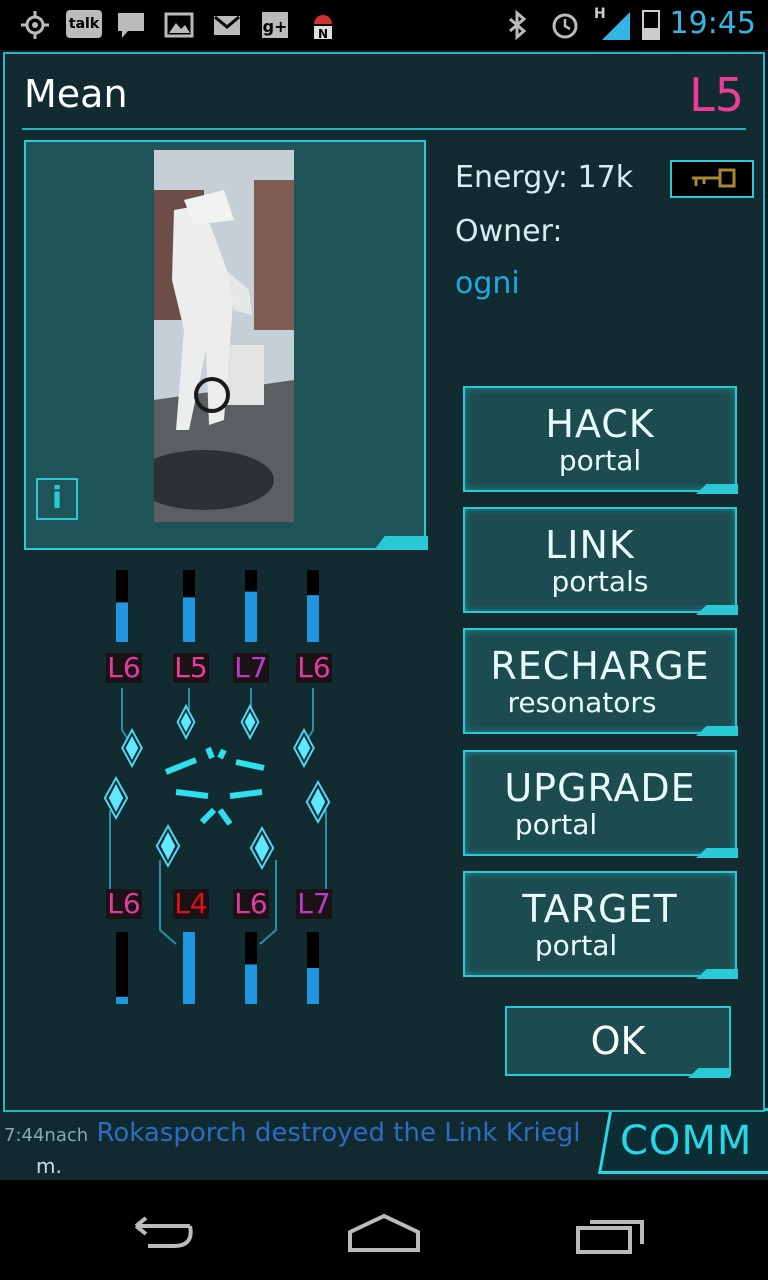 This screenshot has width=768, height=1280. Describe the element at coordinates (131, 25) in the screenshot. I see `chat-icon` at that location.